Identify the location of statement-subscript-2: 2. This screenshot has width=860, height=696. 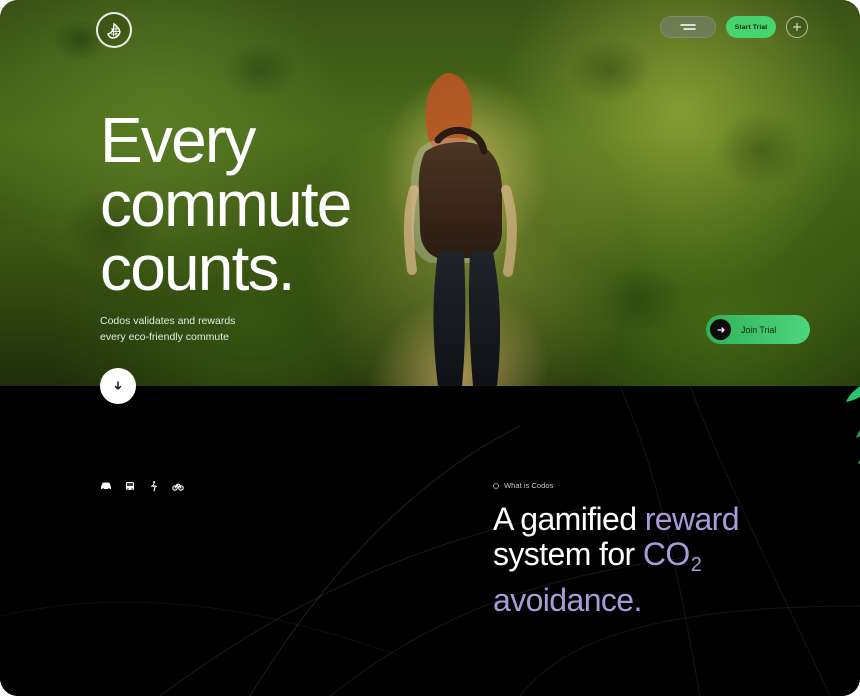
(696, 565).